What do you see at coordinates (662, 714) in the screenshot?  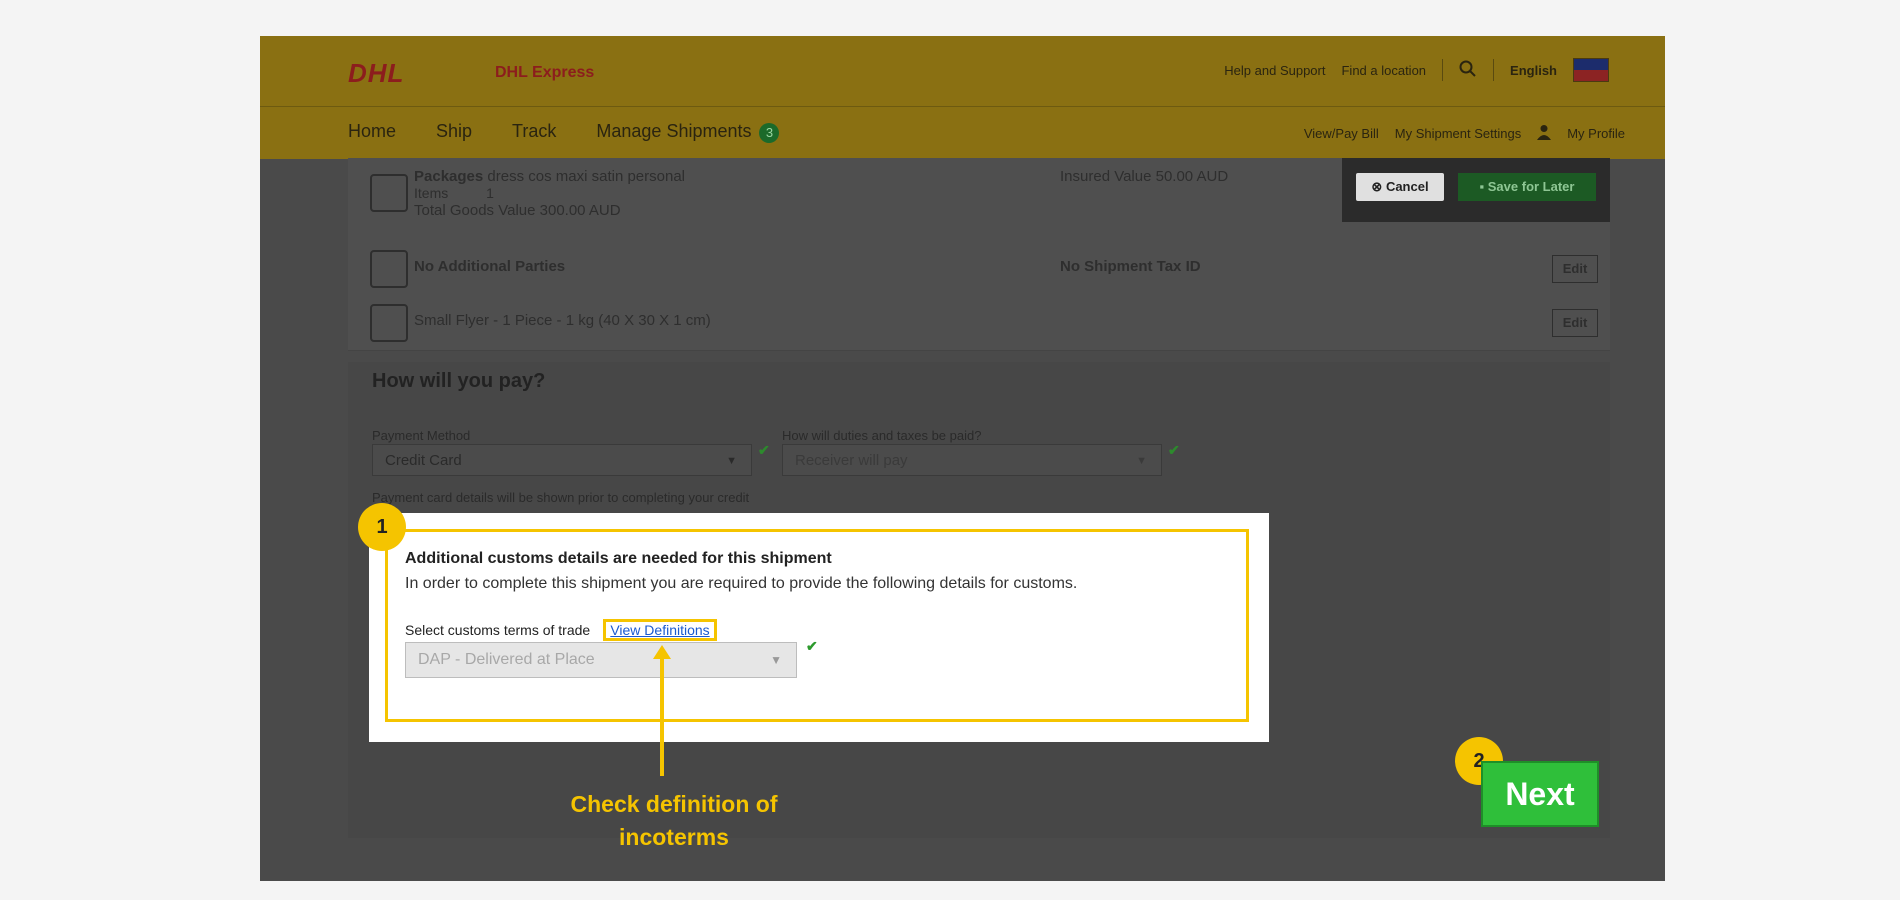 I see `arrow-shaft` at bounding box center [662, 714].